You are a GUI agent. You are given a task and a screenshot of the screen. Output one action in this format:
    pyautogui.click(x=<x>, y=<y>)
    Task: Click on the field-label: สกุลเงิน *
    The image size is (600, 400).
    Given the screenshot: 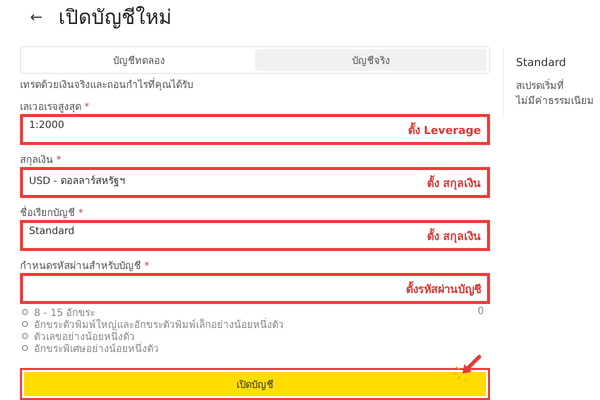 What is the action you would take?
    pyautogui.click(x=41, y=160)
    